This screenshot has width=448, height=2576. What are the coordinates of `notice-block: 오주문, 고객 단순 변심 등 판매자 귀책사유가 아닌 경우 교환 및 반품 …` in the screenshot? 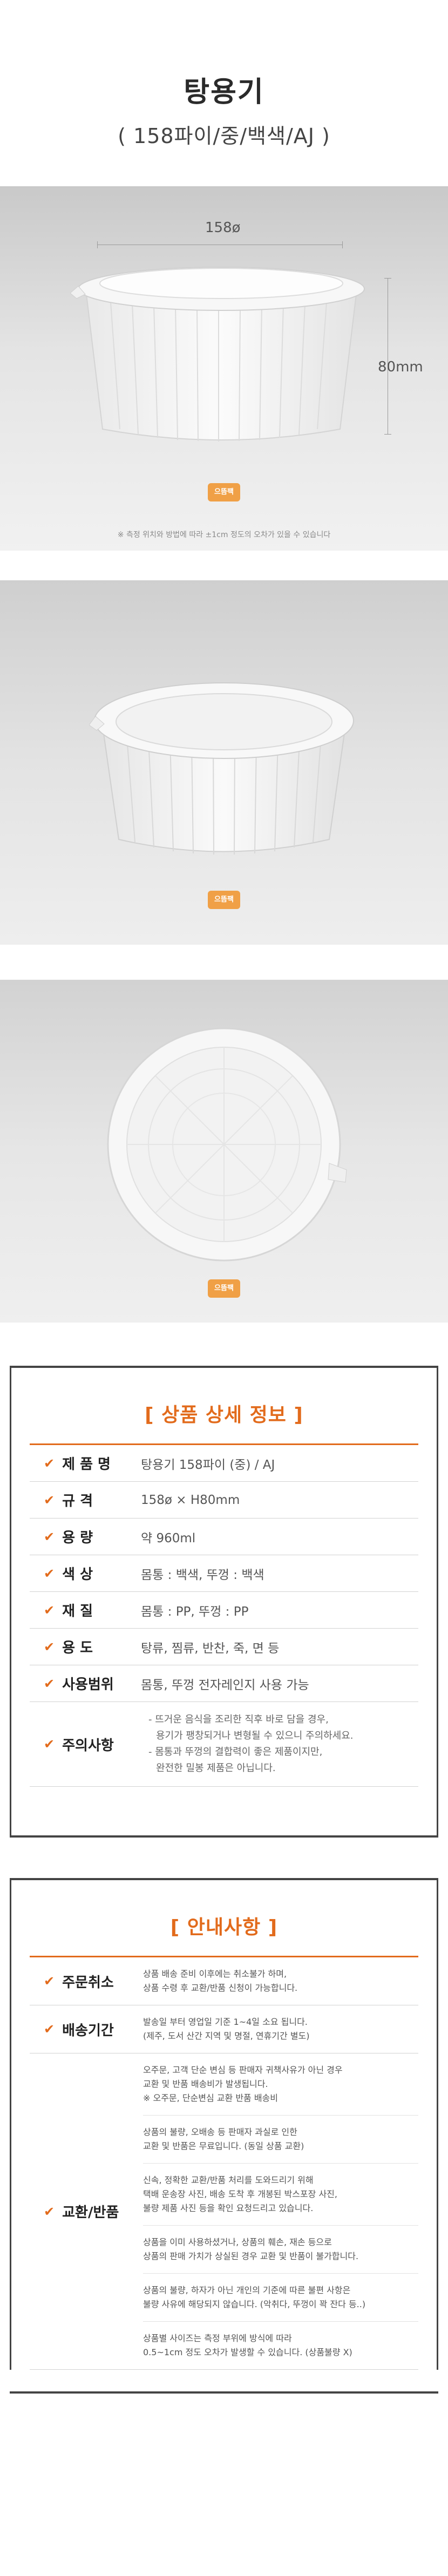 It's located at (280, 2084).